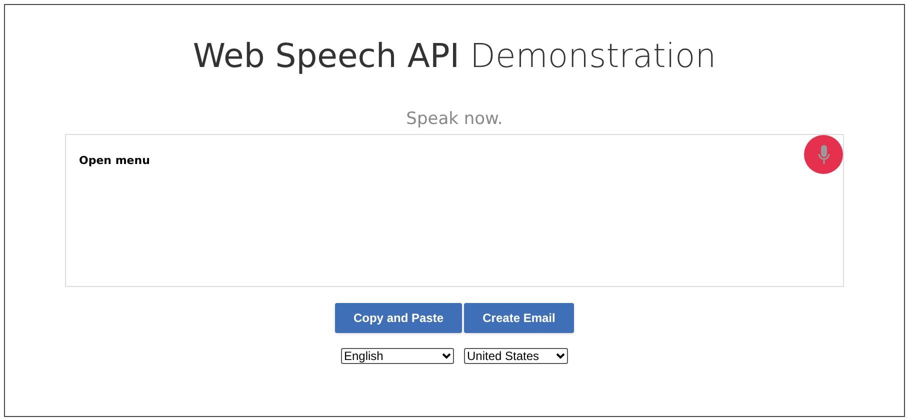 The width and height of the screenshot is (909, 420). Describe the element at coordinates (519, 318) in the screenshot. I see `action-button: Create Email` at that location.